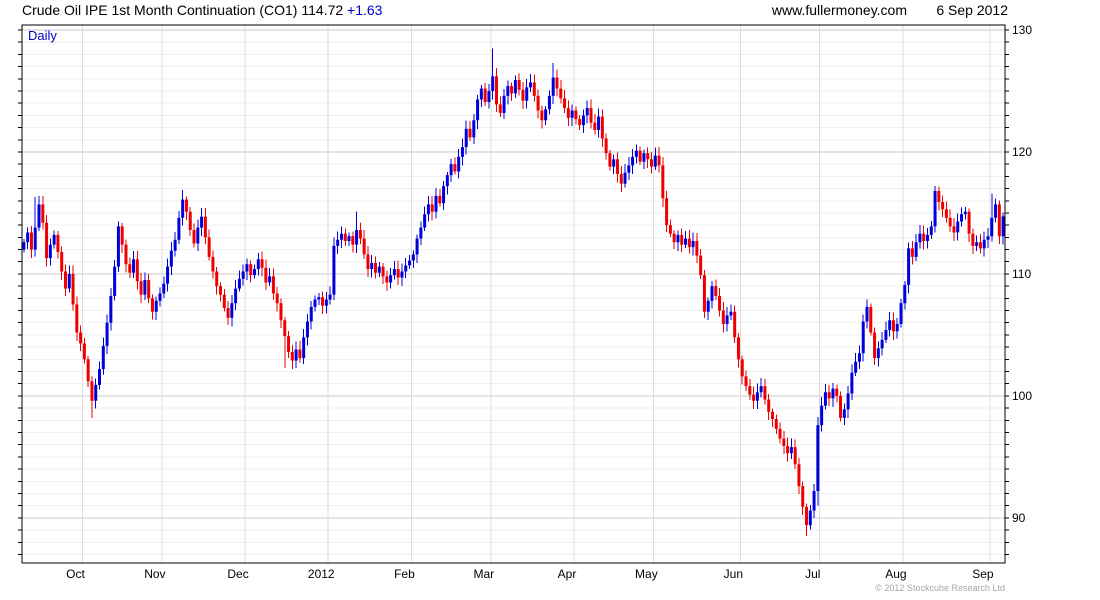 This screenshot has width=1100, height=600. Describe the element at coordinates (812, 574) in the screenshot. I see `x-axis-label: Jul` at that location.